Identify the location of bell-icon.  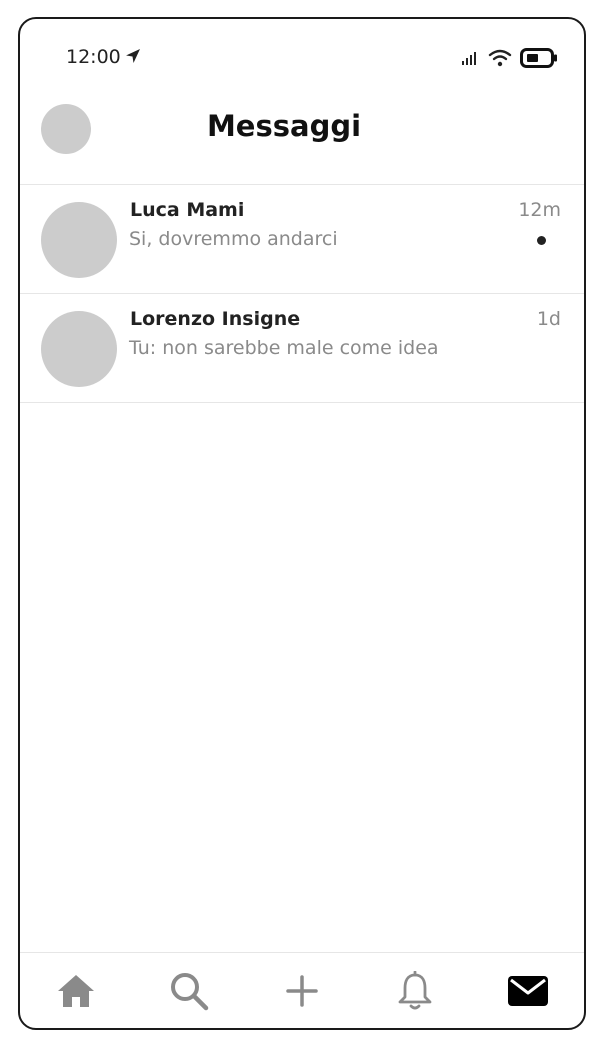
(415, 990).